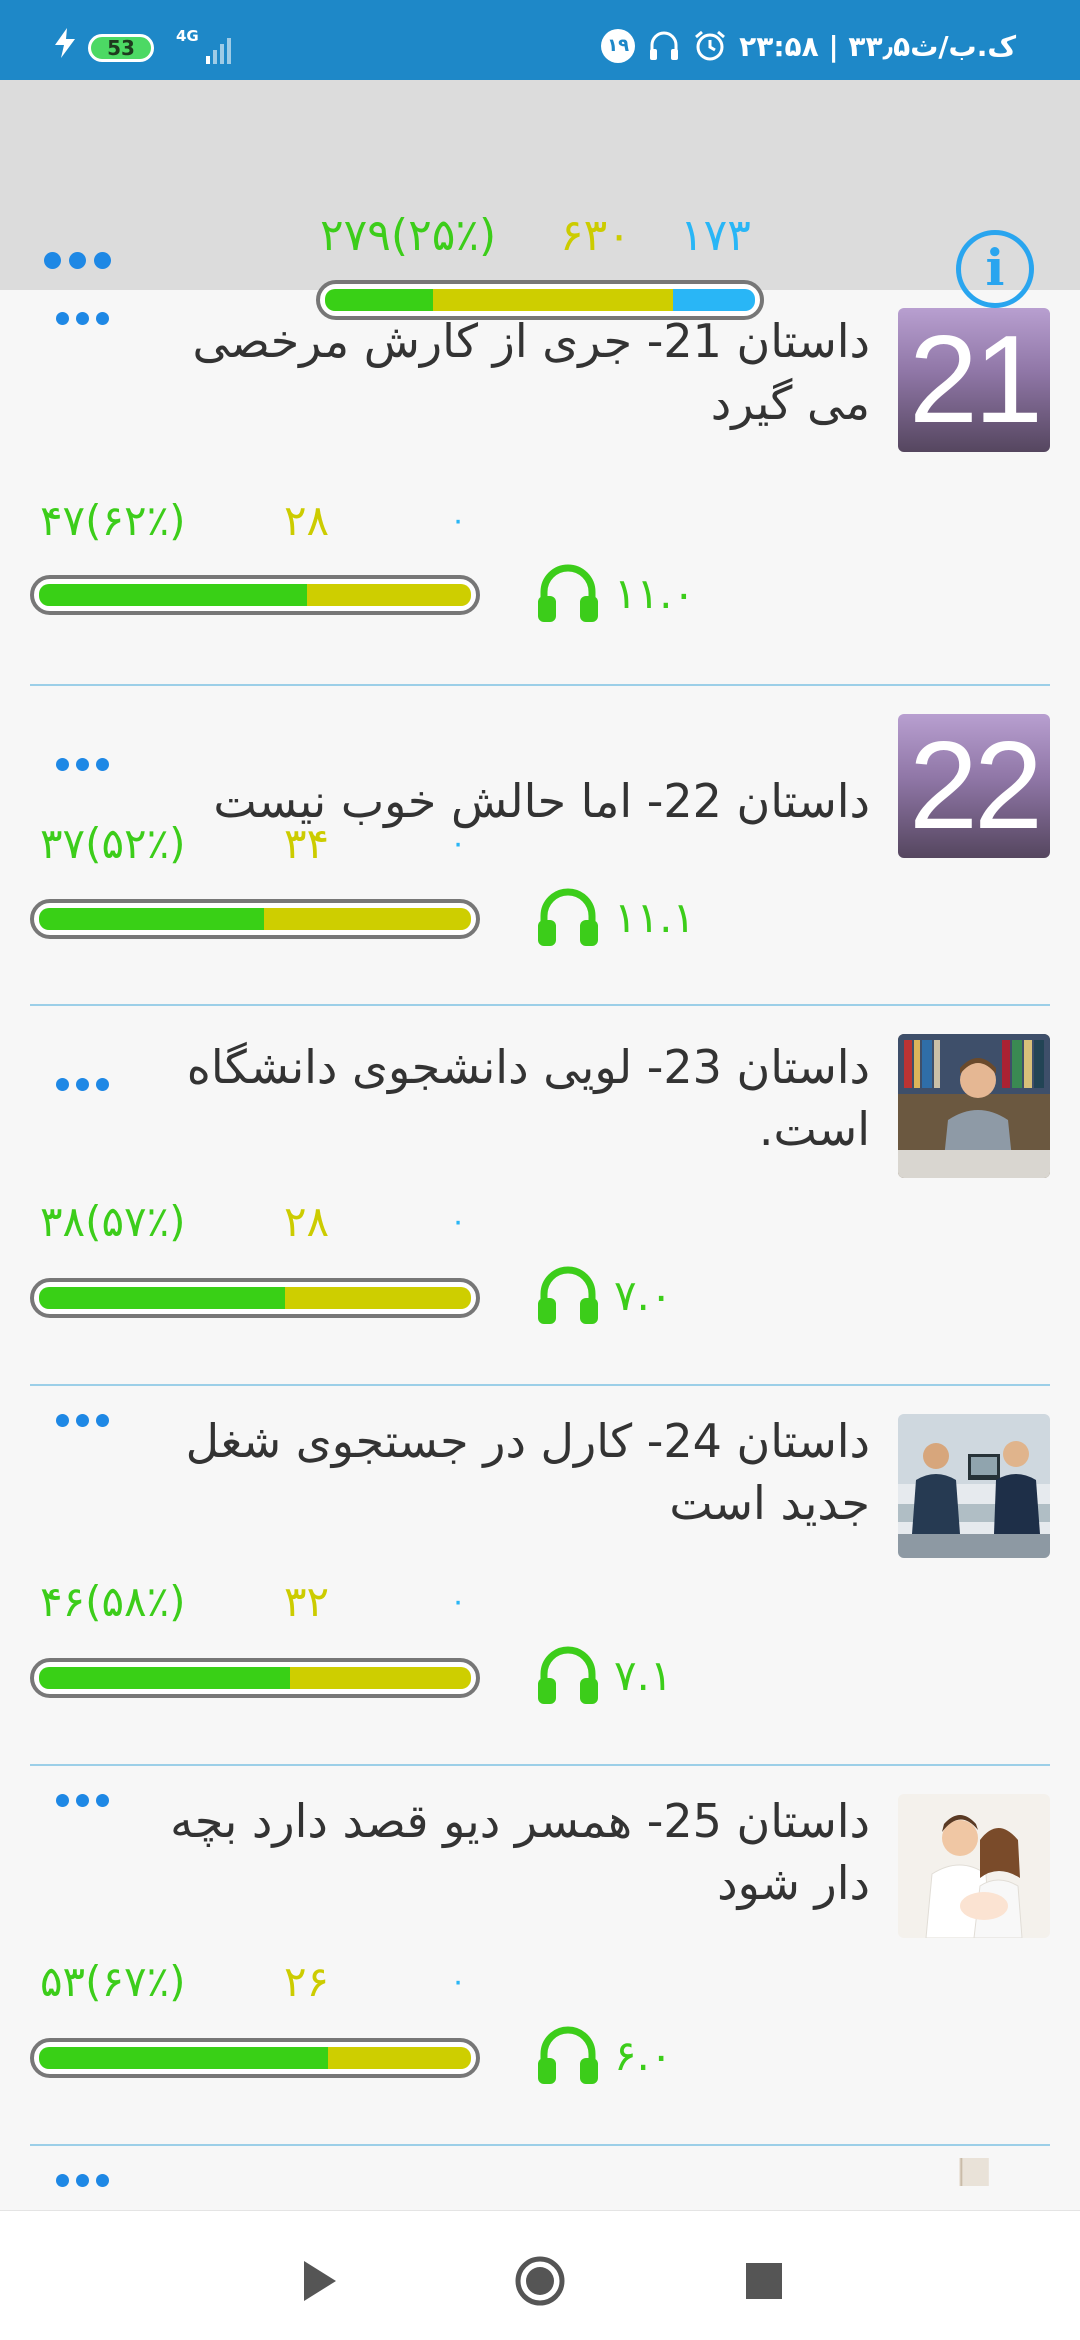  I want to click on notification-count-badge: ۱۹, so click(618, 46).